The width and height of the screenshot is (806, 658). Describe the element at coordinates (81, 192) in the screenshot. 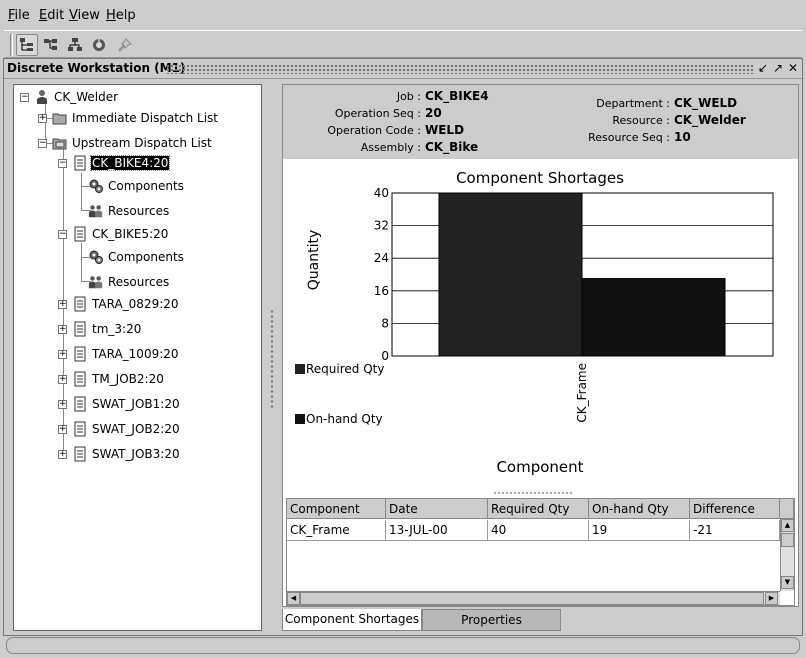

I see `tree-connector` at that location.